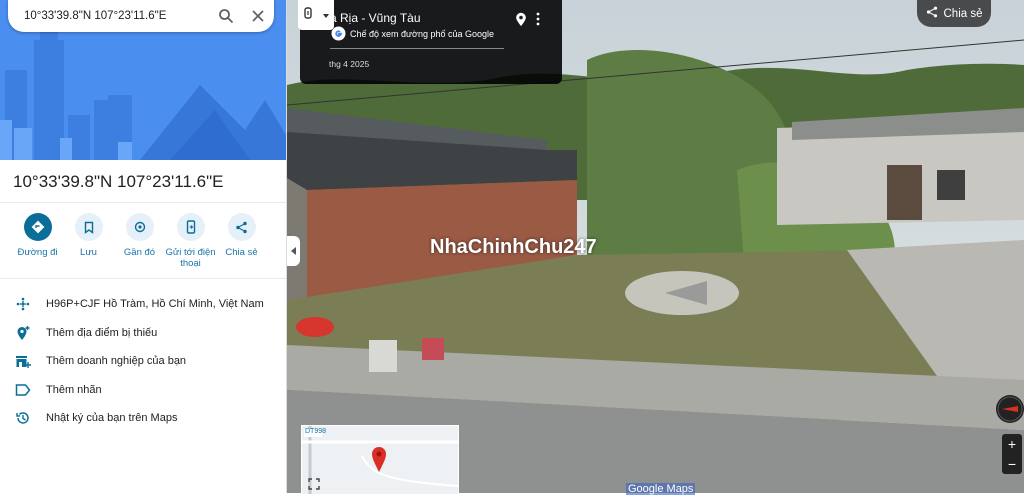 The height and width of the screenshot is (495, 1024). I want to click on plus-code-row: H96P+CJF Hồ Tràm, Hồ Chí Minh, Việt Nam, so click(143, 304).